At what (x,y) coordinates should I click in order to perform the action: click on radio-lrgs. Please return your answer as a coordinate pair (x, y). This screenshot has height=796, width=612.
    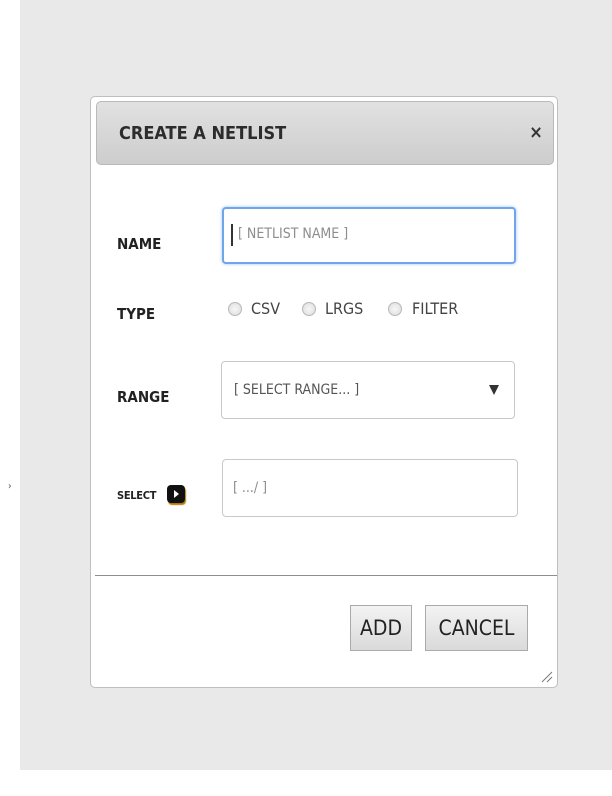
    Looking at the image, I should click on (309, 309).